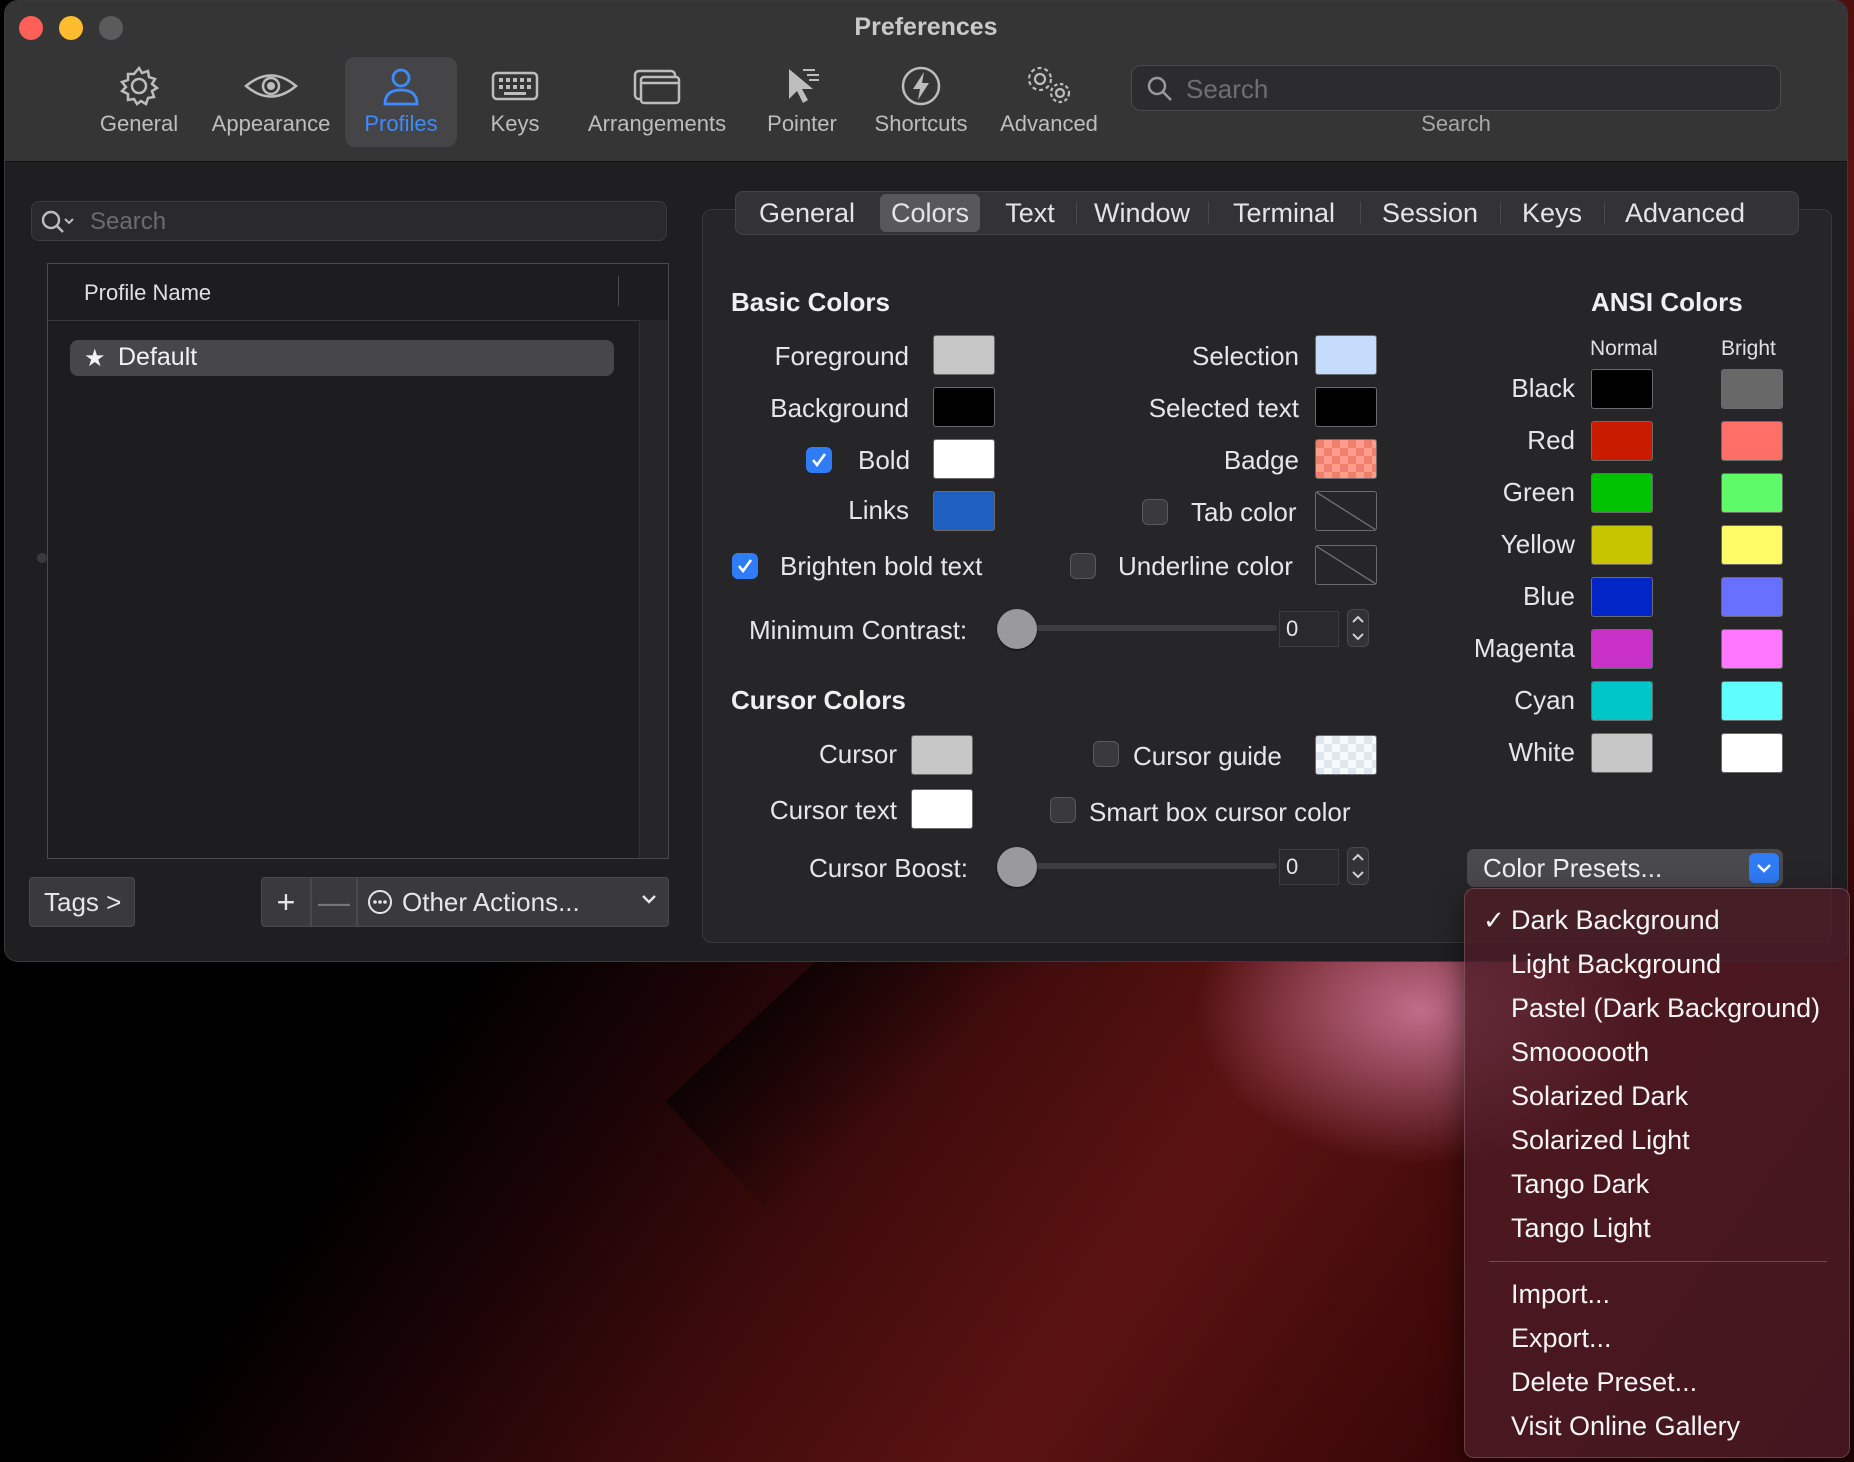  Describe the element at coordinates (1622, 493) in the screenshot. I see `ansi-normal-green-well` at that location.